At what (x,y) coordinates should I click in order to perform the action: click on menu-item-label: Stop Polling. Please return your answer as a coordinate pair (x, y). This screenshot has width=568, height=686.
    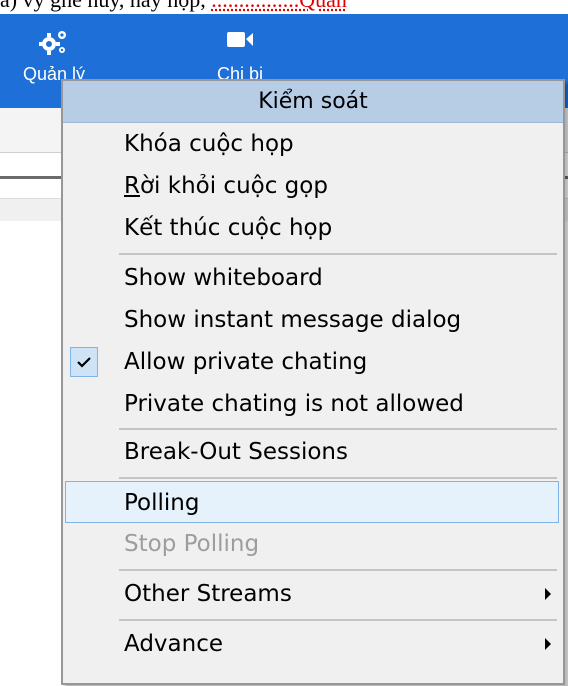
    Looking at the image, I should click on (192, 544).